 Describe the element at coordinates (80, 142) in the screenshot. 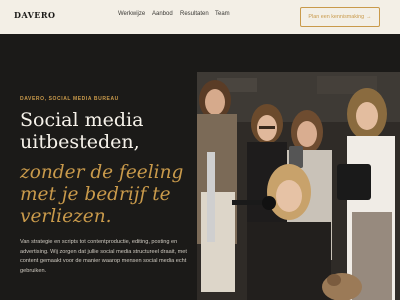

I see `hero-heading-line2: uitbesteden,` at that location.